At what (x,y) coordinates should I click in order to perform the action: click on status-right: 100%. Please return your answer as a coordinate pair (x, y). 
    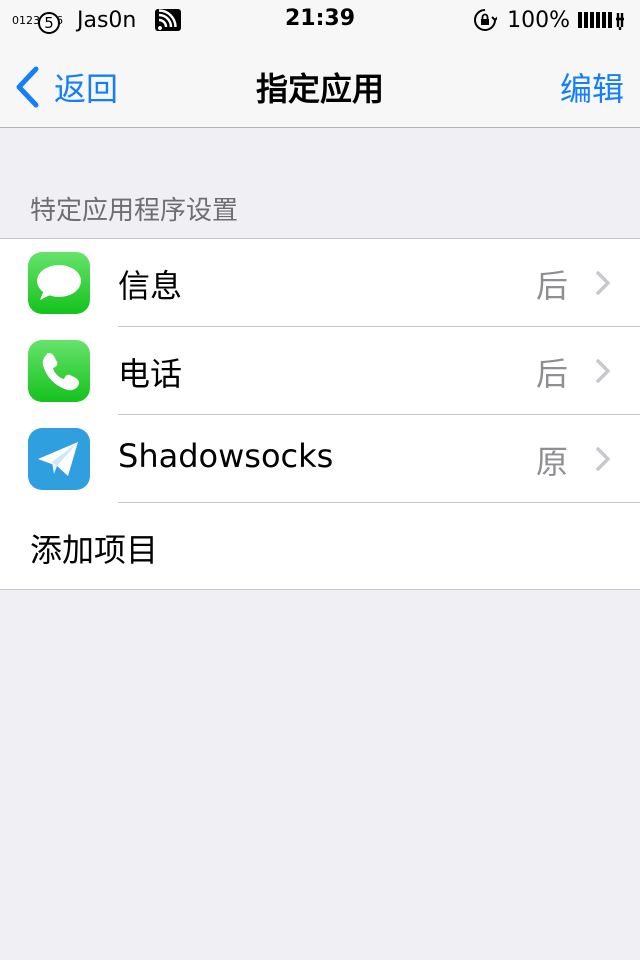
    Looking at the image, I should click on (550, 20).